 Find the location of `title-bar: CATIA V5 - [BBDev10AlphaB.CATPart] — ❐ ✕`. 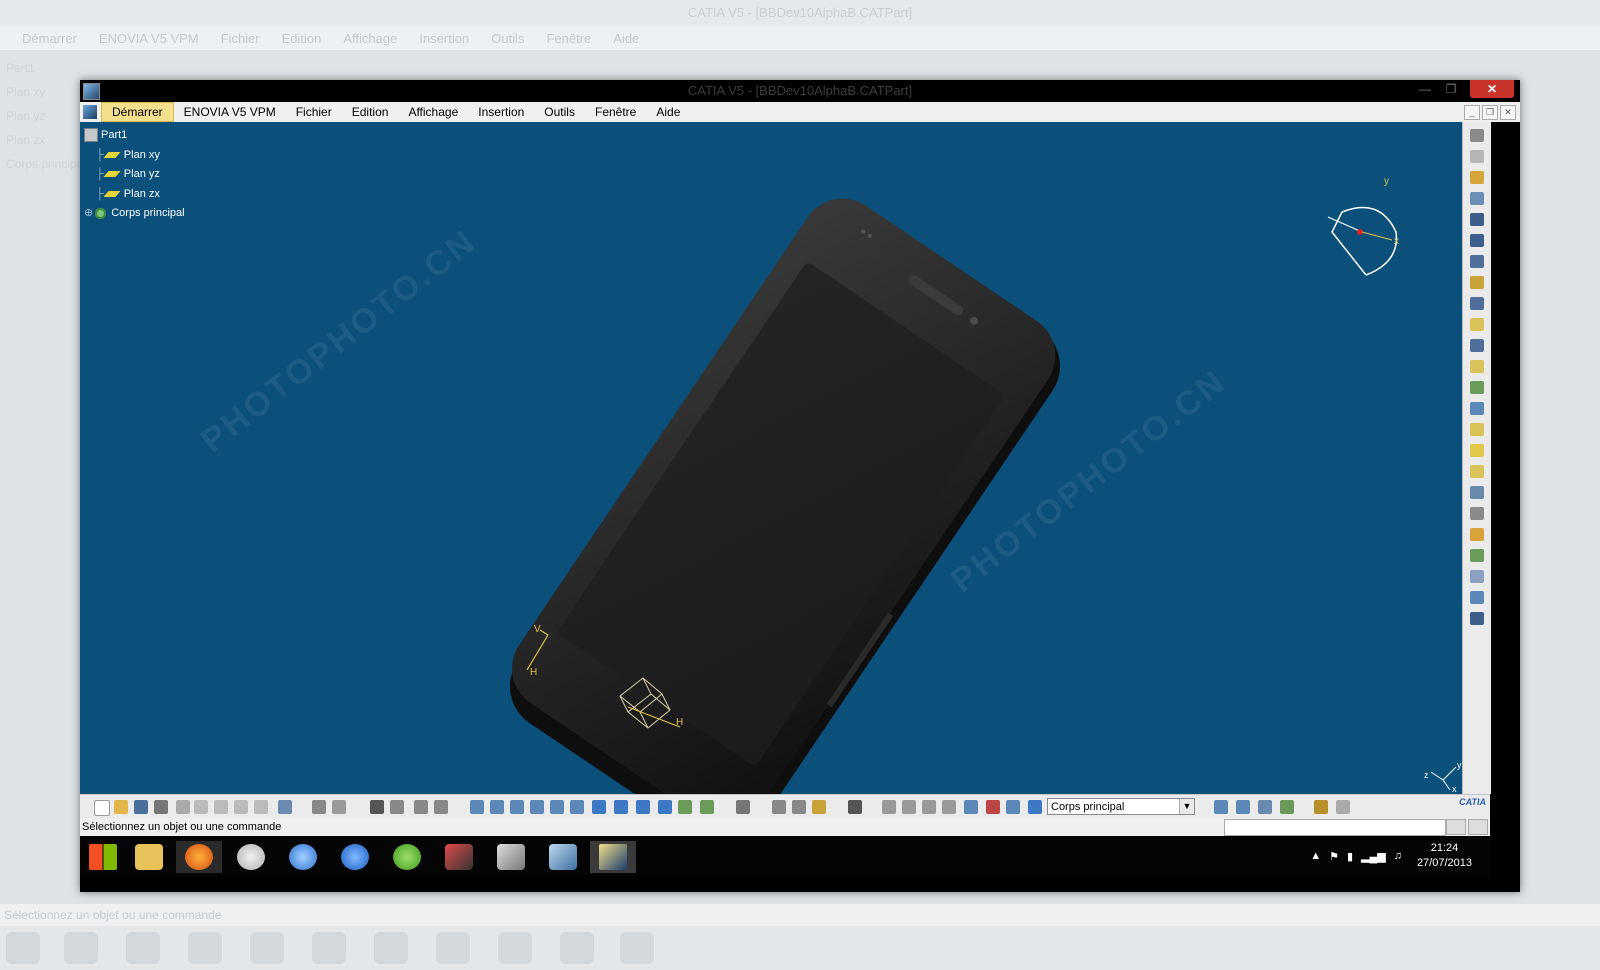

title-bar: CATIA V5 - [BBDev10AlphaB.CATPart] — ❐ ✕ is located at coordinates (800, 91).